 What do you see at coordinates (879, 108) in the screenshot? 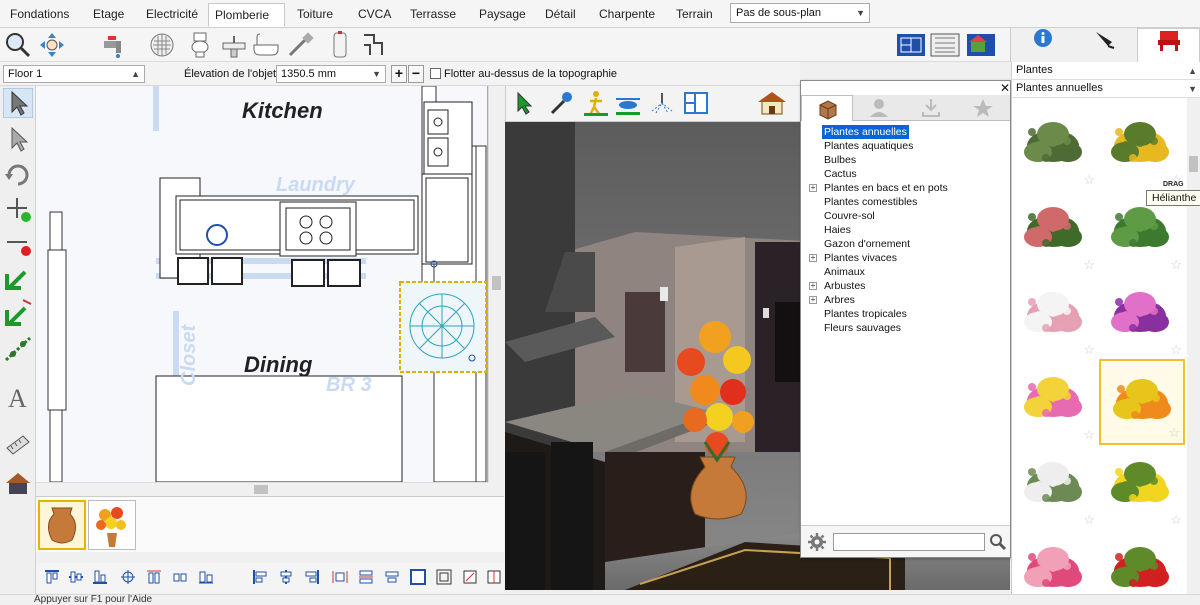
I see `tab-user-catalog` at bounding box center [879, 108].